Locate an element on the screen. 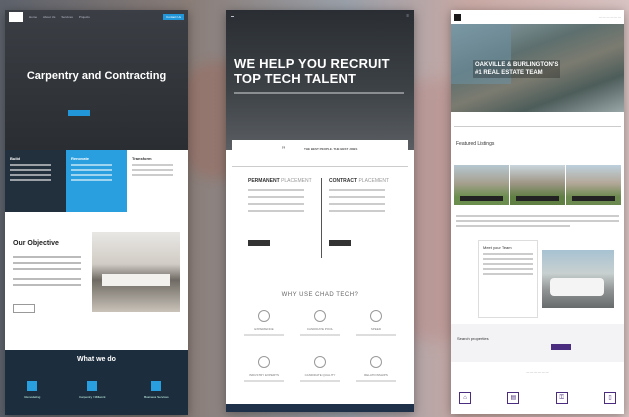 Image resolution: width=629 pixels, height=417 pixels. feature-renovate: Renovate is located at coordinates (96, 181).